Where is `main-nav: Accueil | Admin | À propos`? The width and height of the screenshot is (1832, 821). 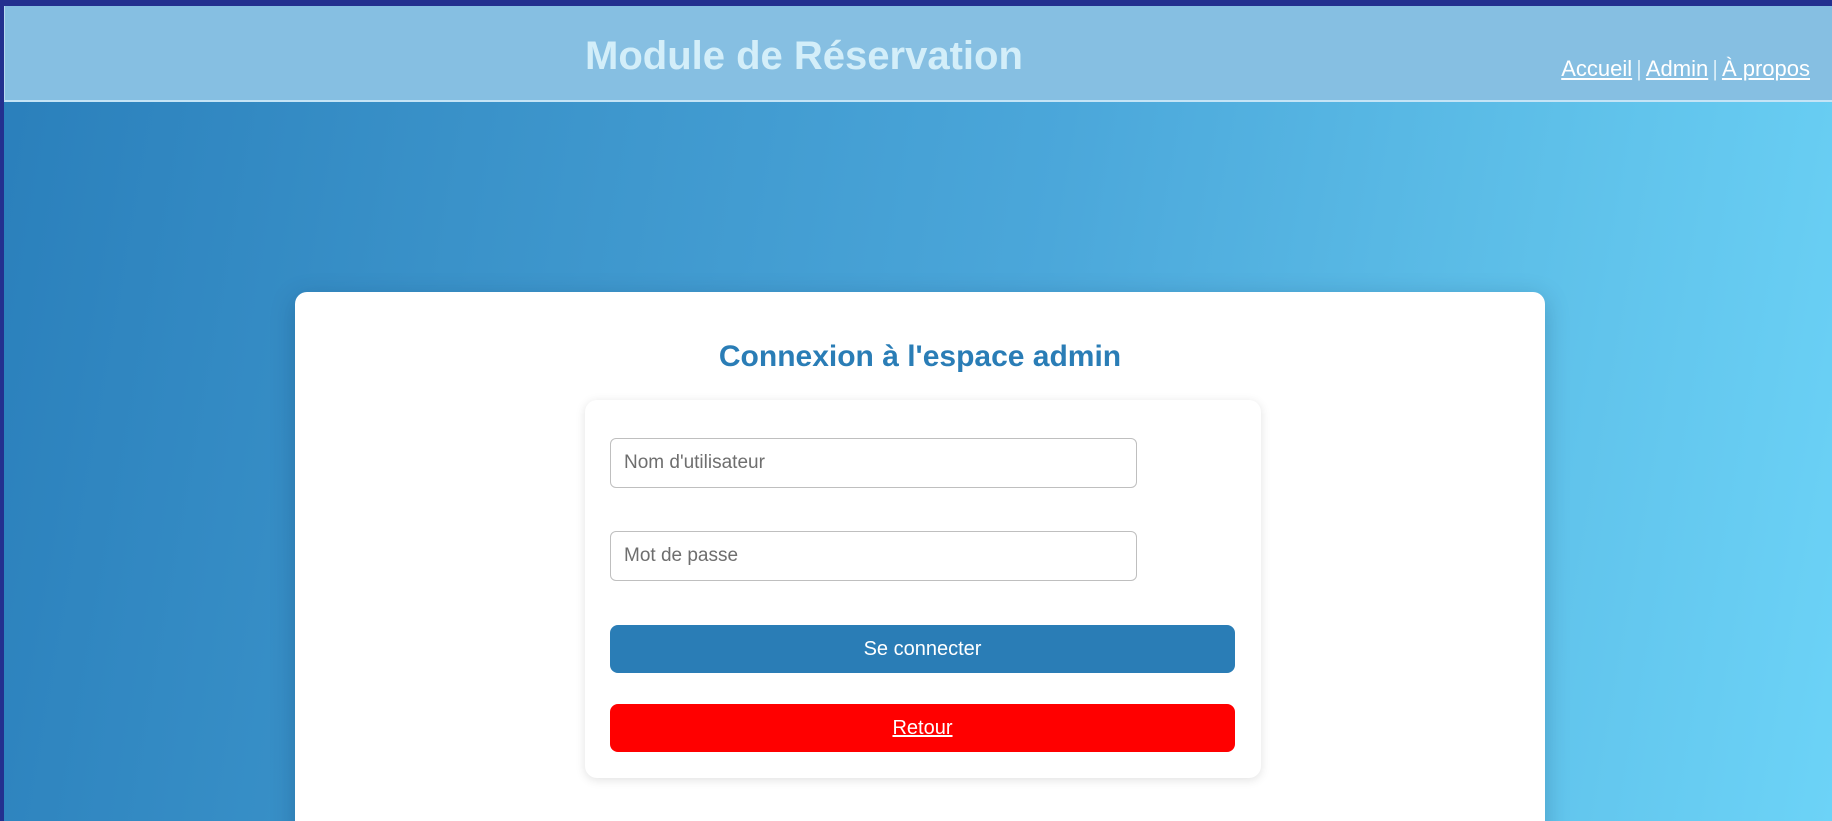
main-nav: Accueil | Admin | À propos is located at coordinates (1685, 69).